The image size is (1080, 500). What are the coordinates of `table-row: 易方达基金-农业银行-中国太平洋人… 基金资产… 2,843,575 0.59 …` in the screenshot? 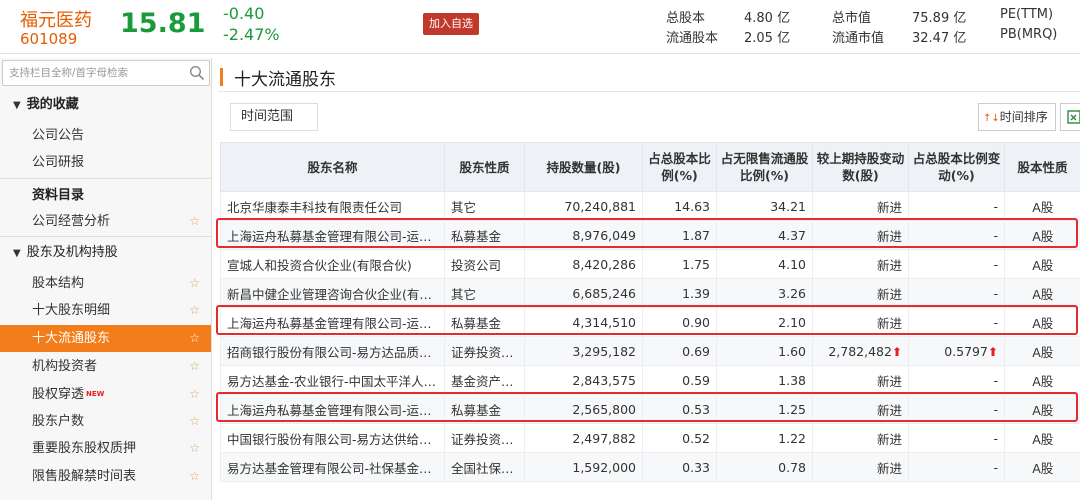 It's located at (650, 380).